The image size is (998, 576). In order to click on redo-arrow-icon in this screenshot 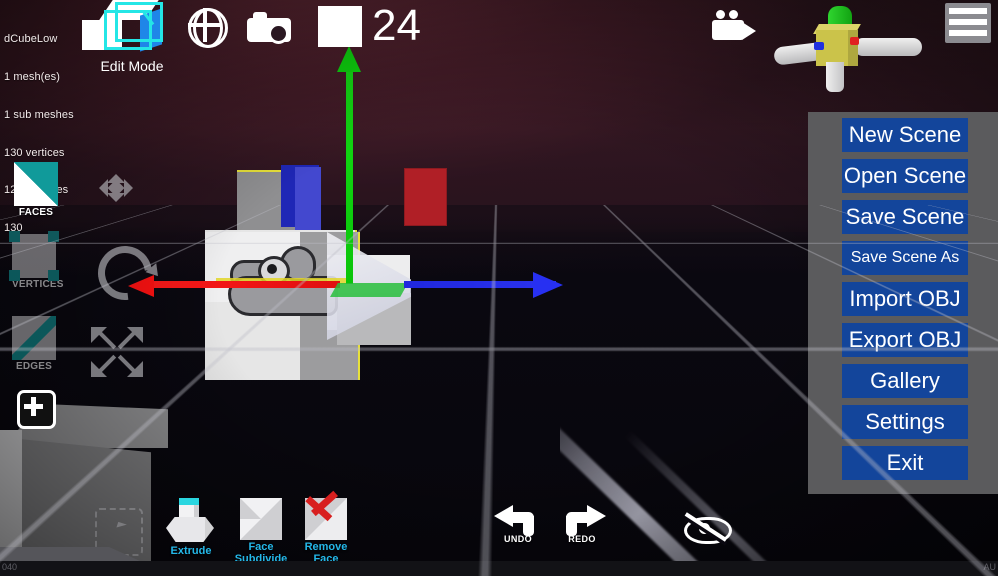, I will do `click(583, 522)`.